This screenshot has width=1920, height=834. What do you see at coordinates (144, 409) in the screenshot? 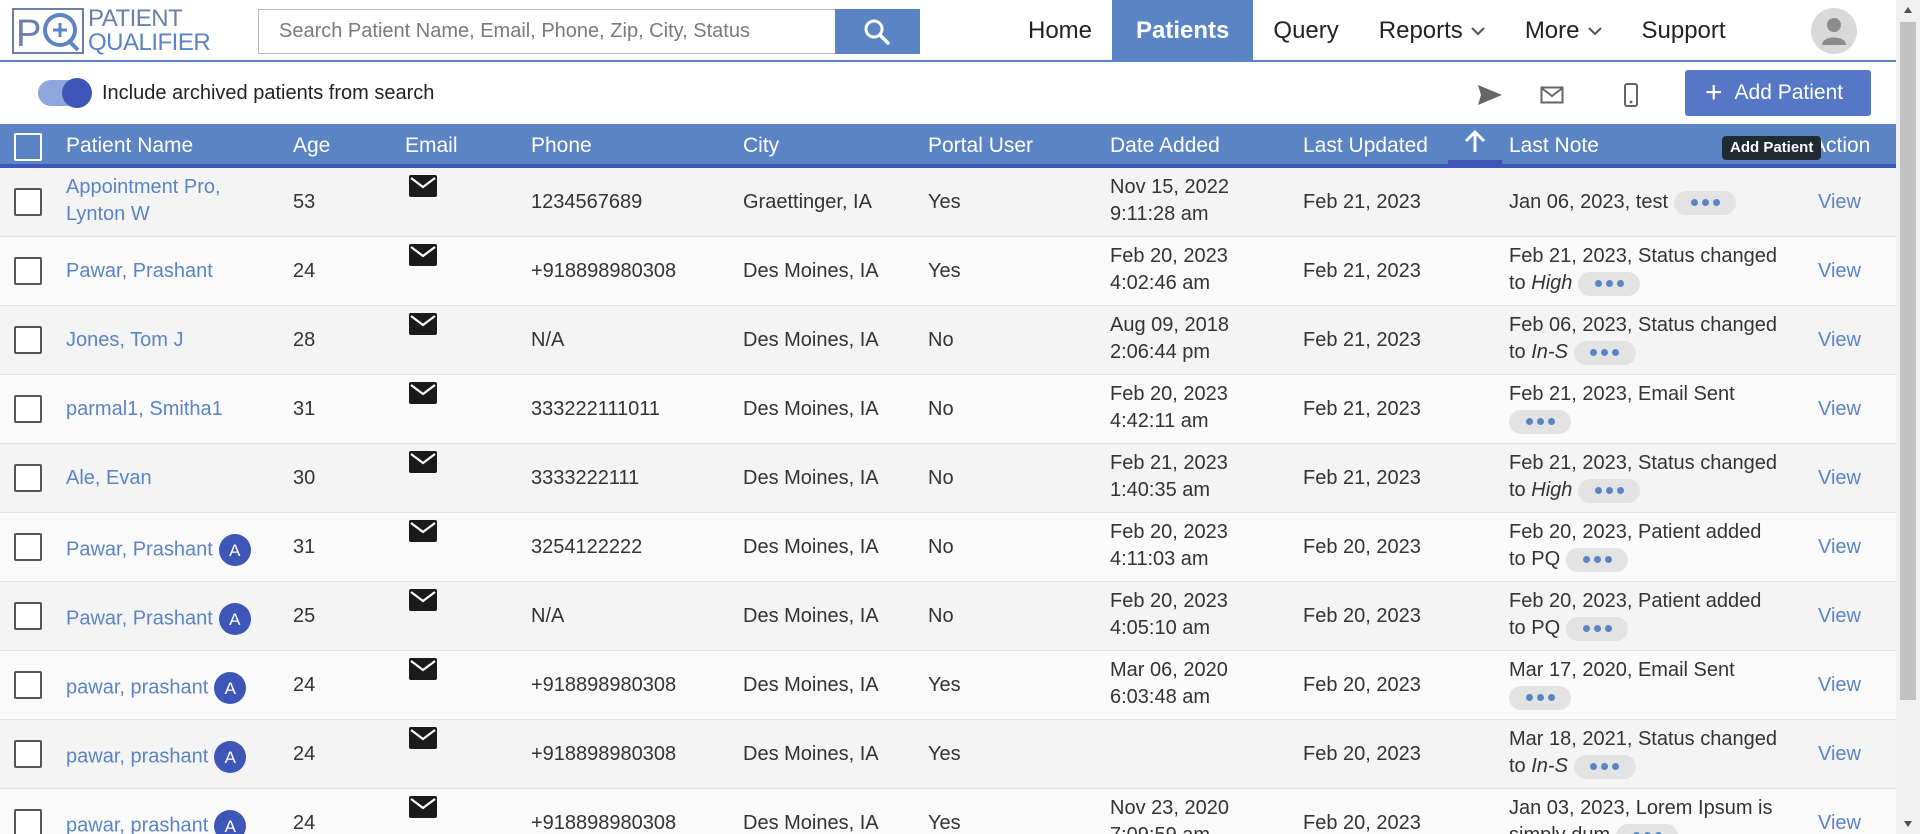
I see `patient-name-link: parmal1, Smitha1` at bounding box center [144, 409].